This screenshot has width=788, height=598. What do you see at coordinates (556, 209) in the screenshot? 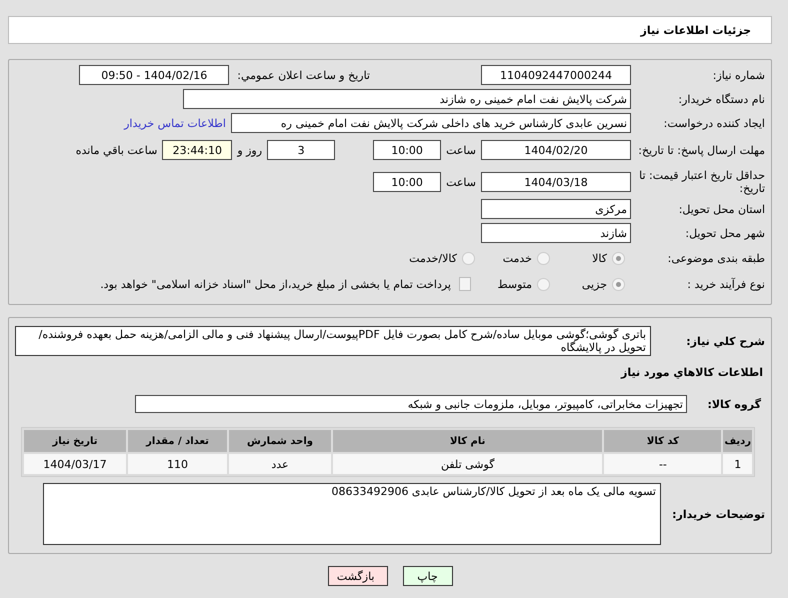
I see `input-field: مرکزی` at bounding box center [556, 209].